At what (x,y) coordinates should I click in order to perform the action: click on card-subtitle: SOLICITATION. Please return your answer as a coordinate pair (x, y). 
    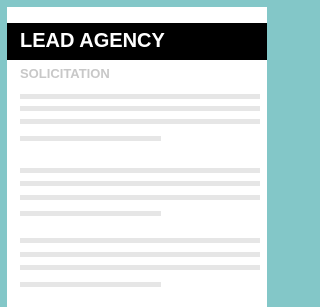
    Looking at the image, I should click on (65, 73).